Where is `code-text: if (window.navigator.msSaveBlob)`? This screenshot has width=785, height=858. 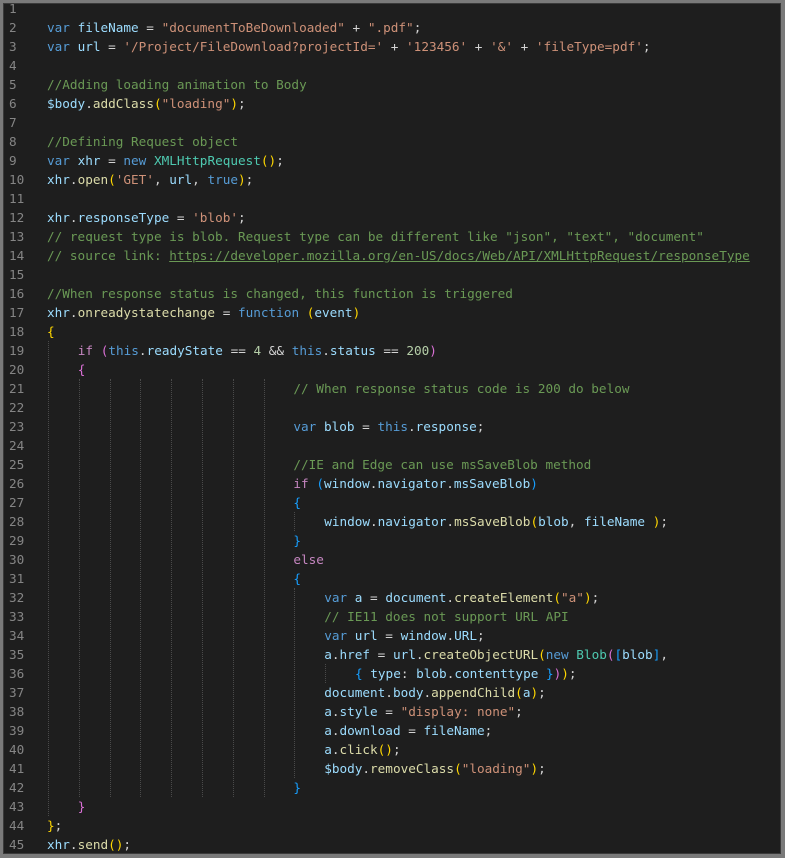 code-text: if (window.navigator.msSaveBlob) is located at coordinates (415, 483).